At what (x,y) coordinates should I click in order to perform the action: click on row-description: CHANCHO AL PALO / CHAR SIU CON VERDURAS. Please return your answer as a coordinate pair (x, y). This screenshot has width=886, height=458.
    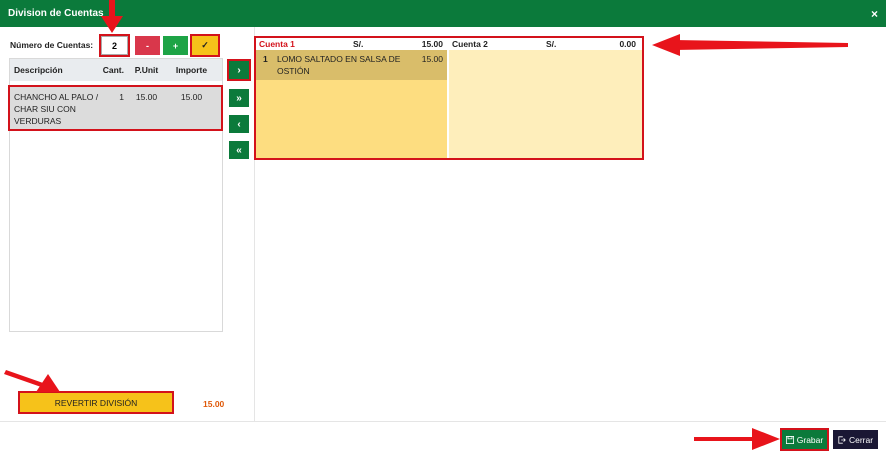
    Looking at the image, I should click on (56, 109).